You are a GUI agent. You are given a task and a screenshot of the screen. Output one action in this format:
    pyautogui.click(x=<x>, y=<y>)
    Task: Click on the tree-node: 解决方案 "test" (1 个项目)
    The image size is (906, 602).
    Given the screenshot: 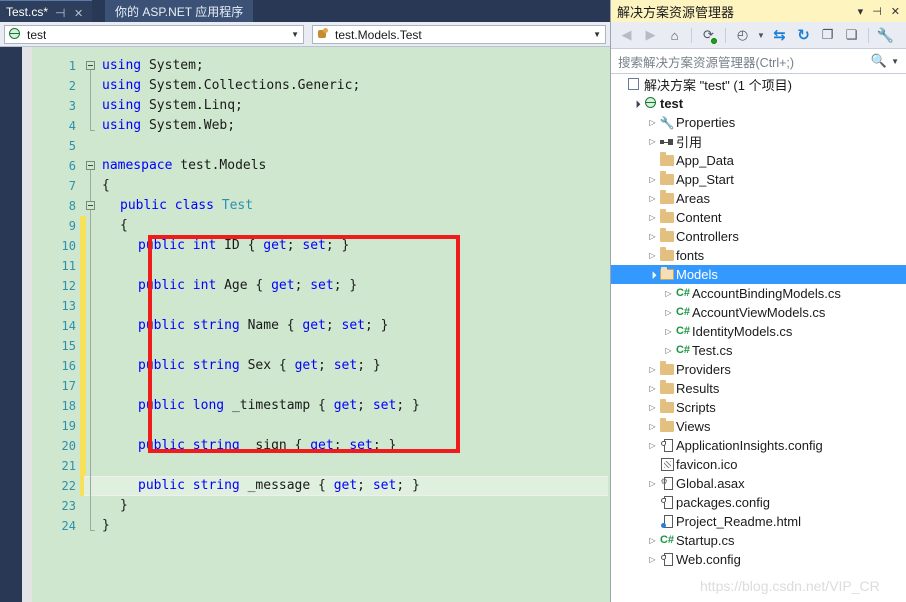 What is the action you would take?
    pyautogui.click(x=758, y=84)
    